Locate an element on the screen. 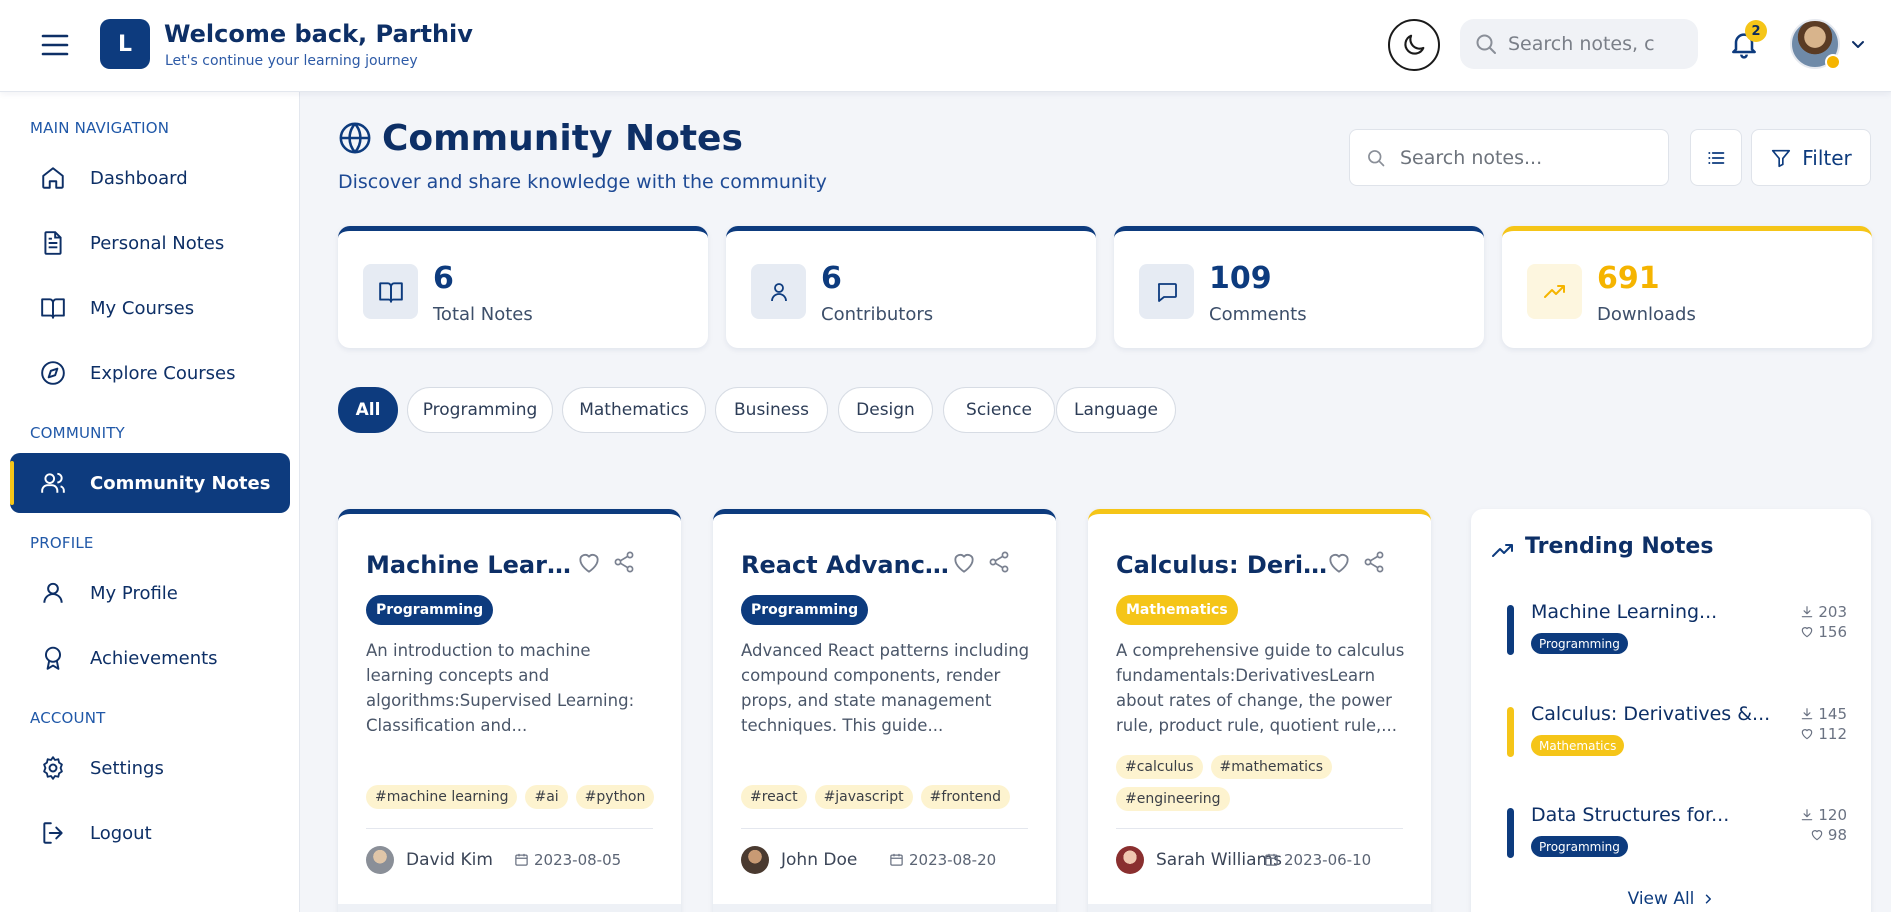 This screenshot has height=912, width=1891. stat-card-total-notes: 6 Total Notes is located at coordinates (523, 287).